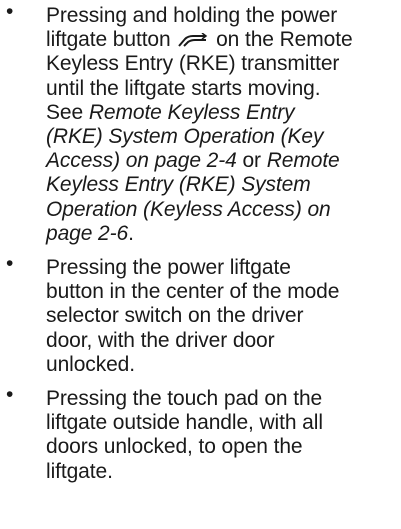 The image size is (401, 529). I want to click on text-line: liftgate., so click(79, 471).